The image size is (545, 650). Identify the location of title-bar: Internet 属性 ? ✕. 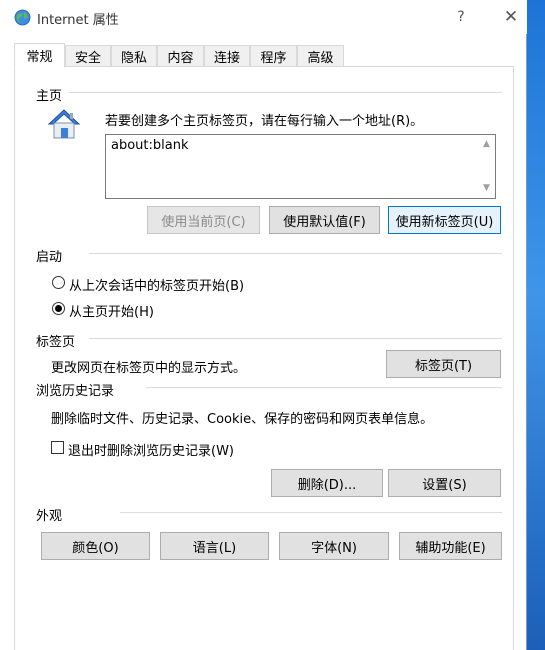
(263, 17).